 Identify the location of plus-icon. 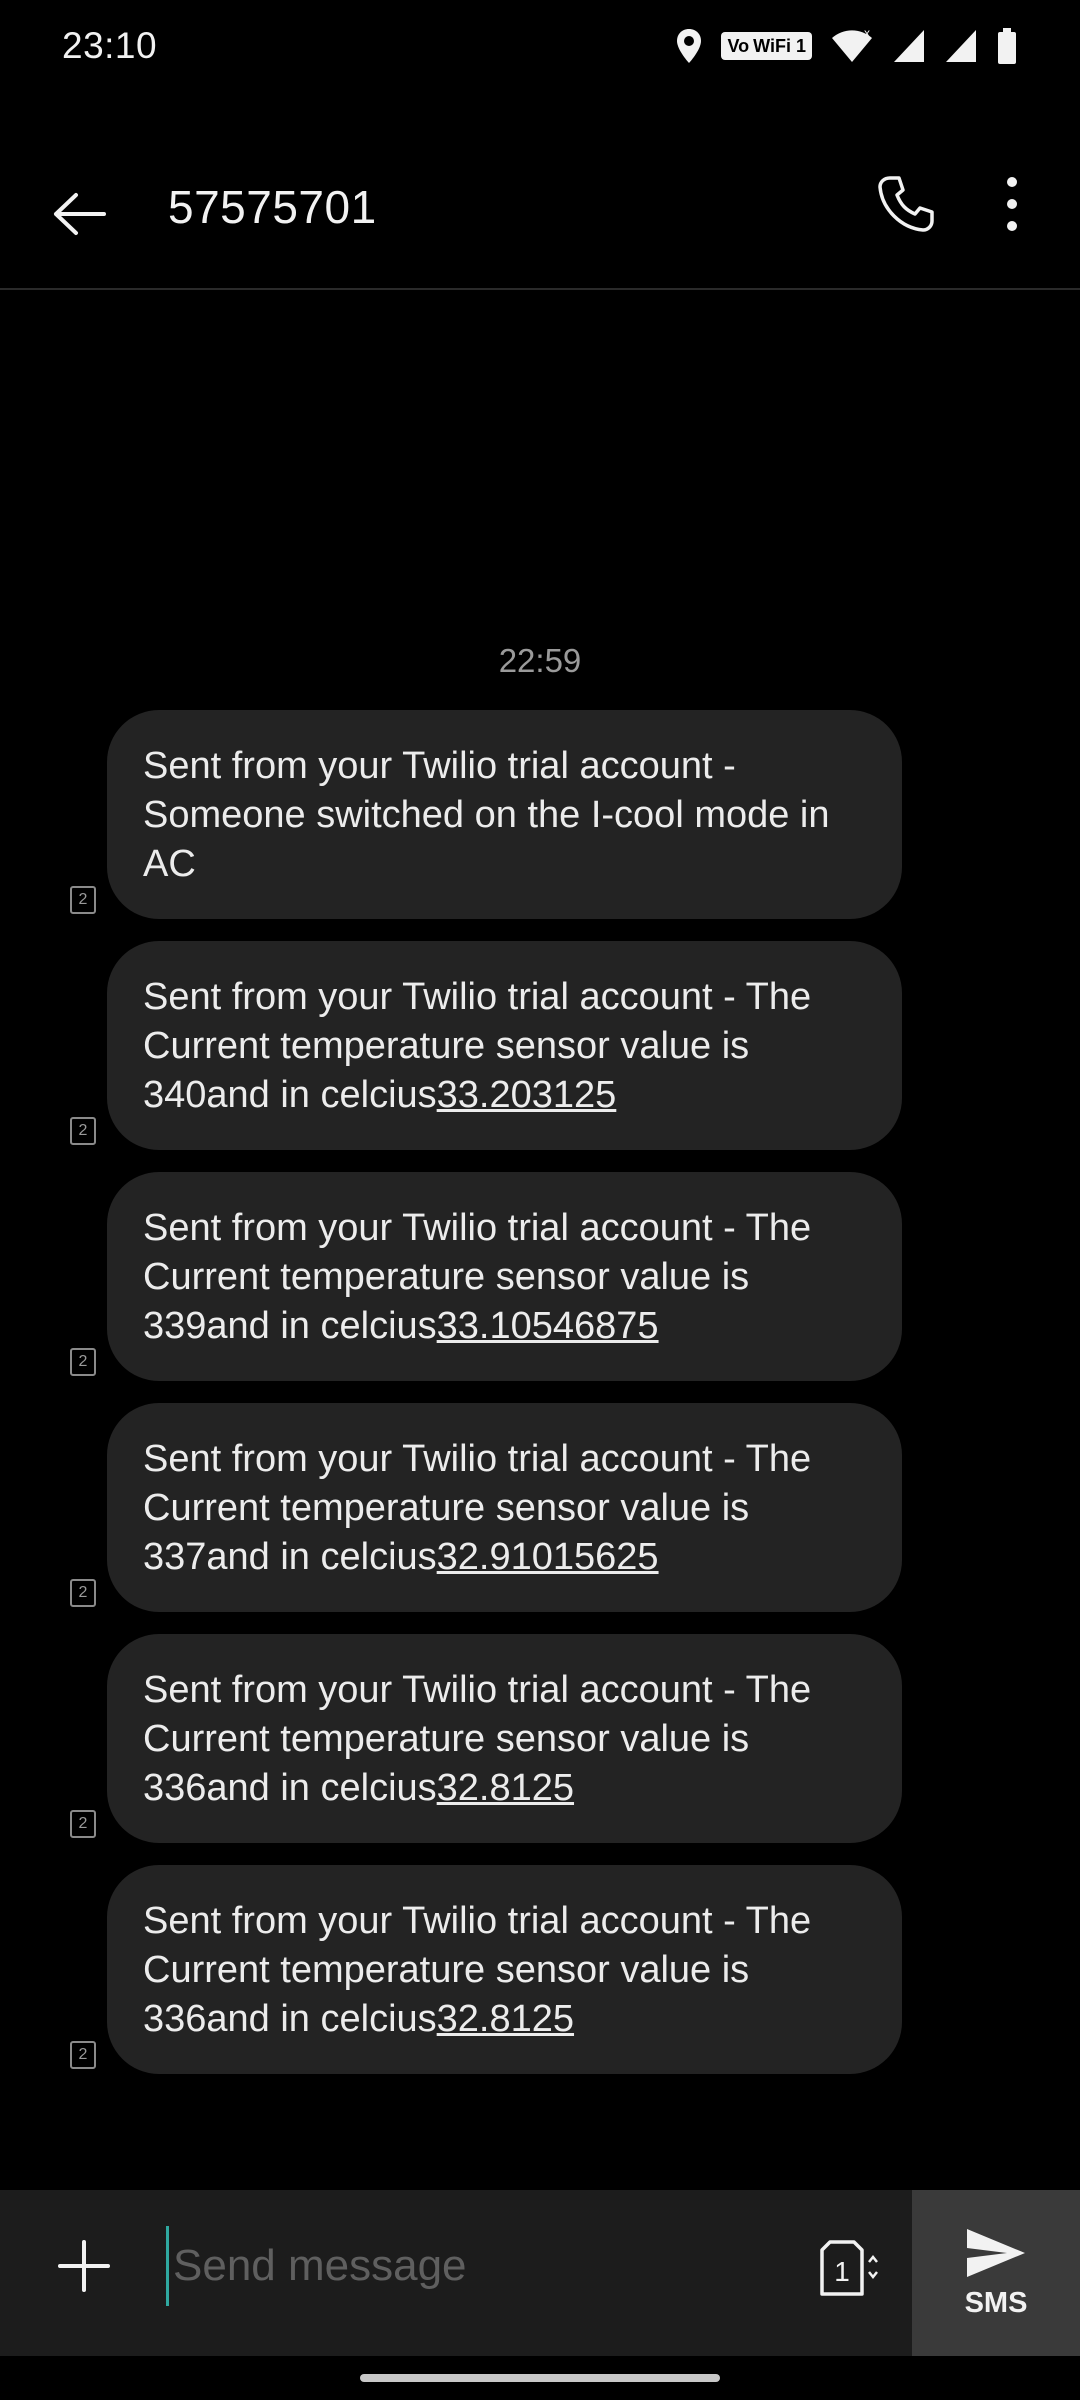
(84, 2266).